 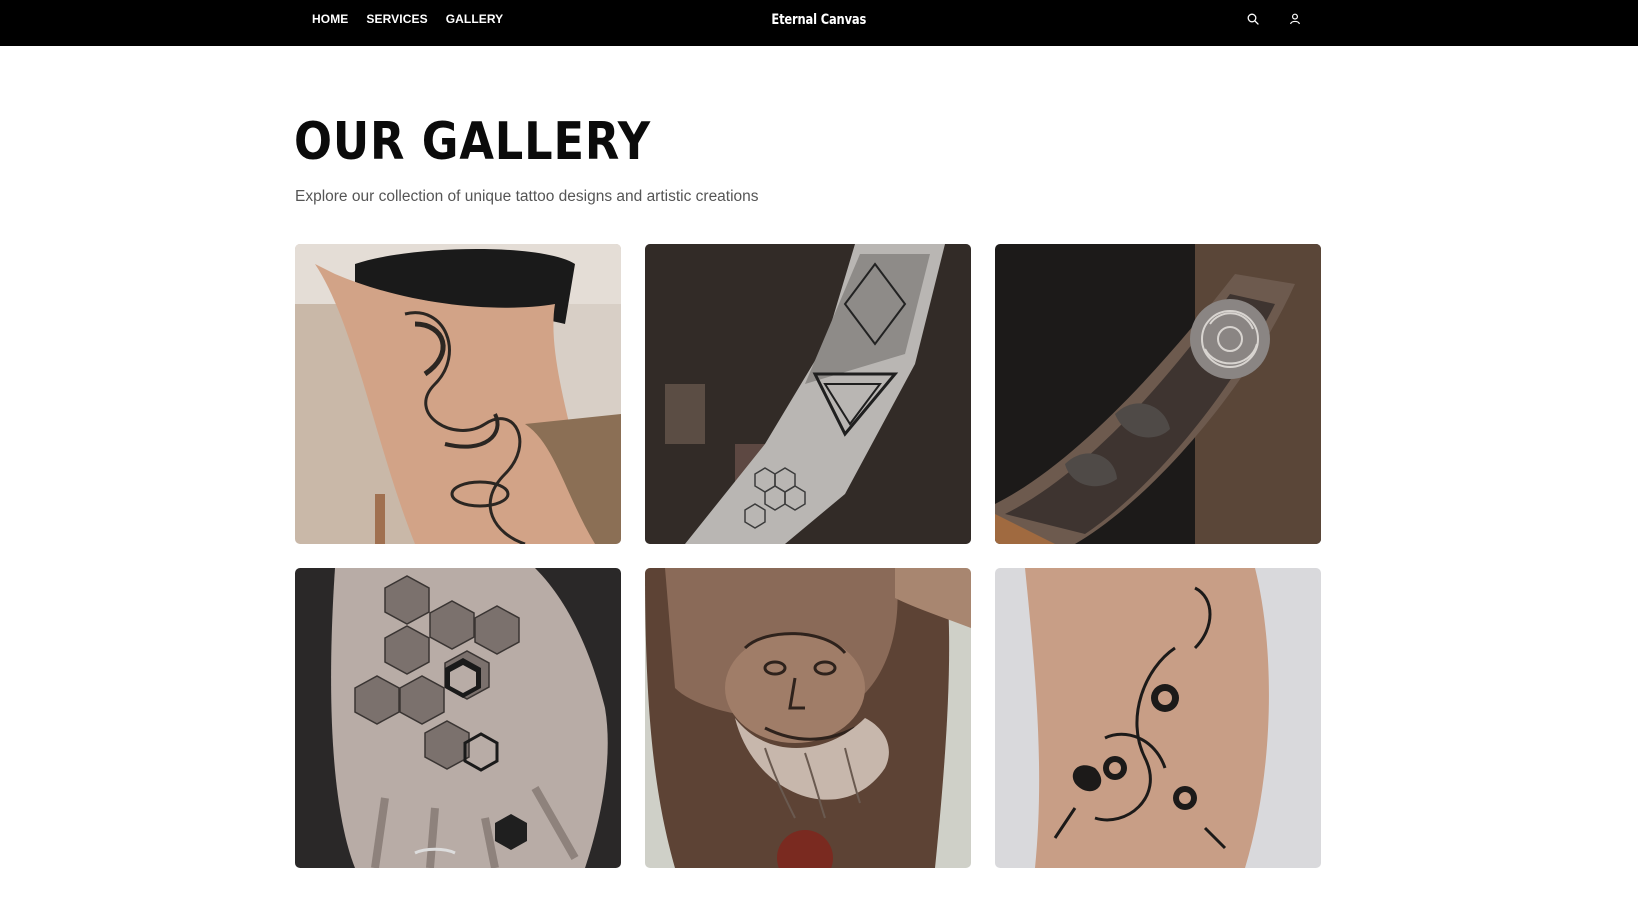 I want to click on page-title: OUR GALLERY, so click(x=473, y=142).